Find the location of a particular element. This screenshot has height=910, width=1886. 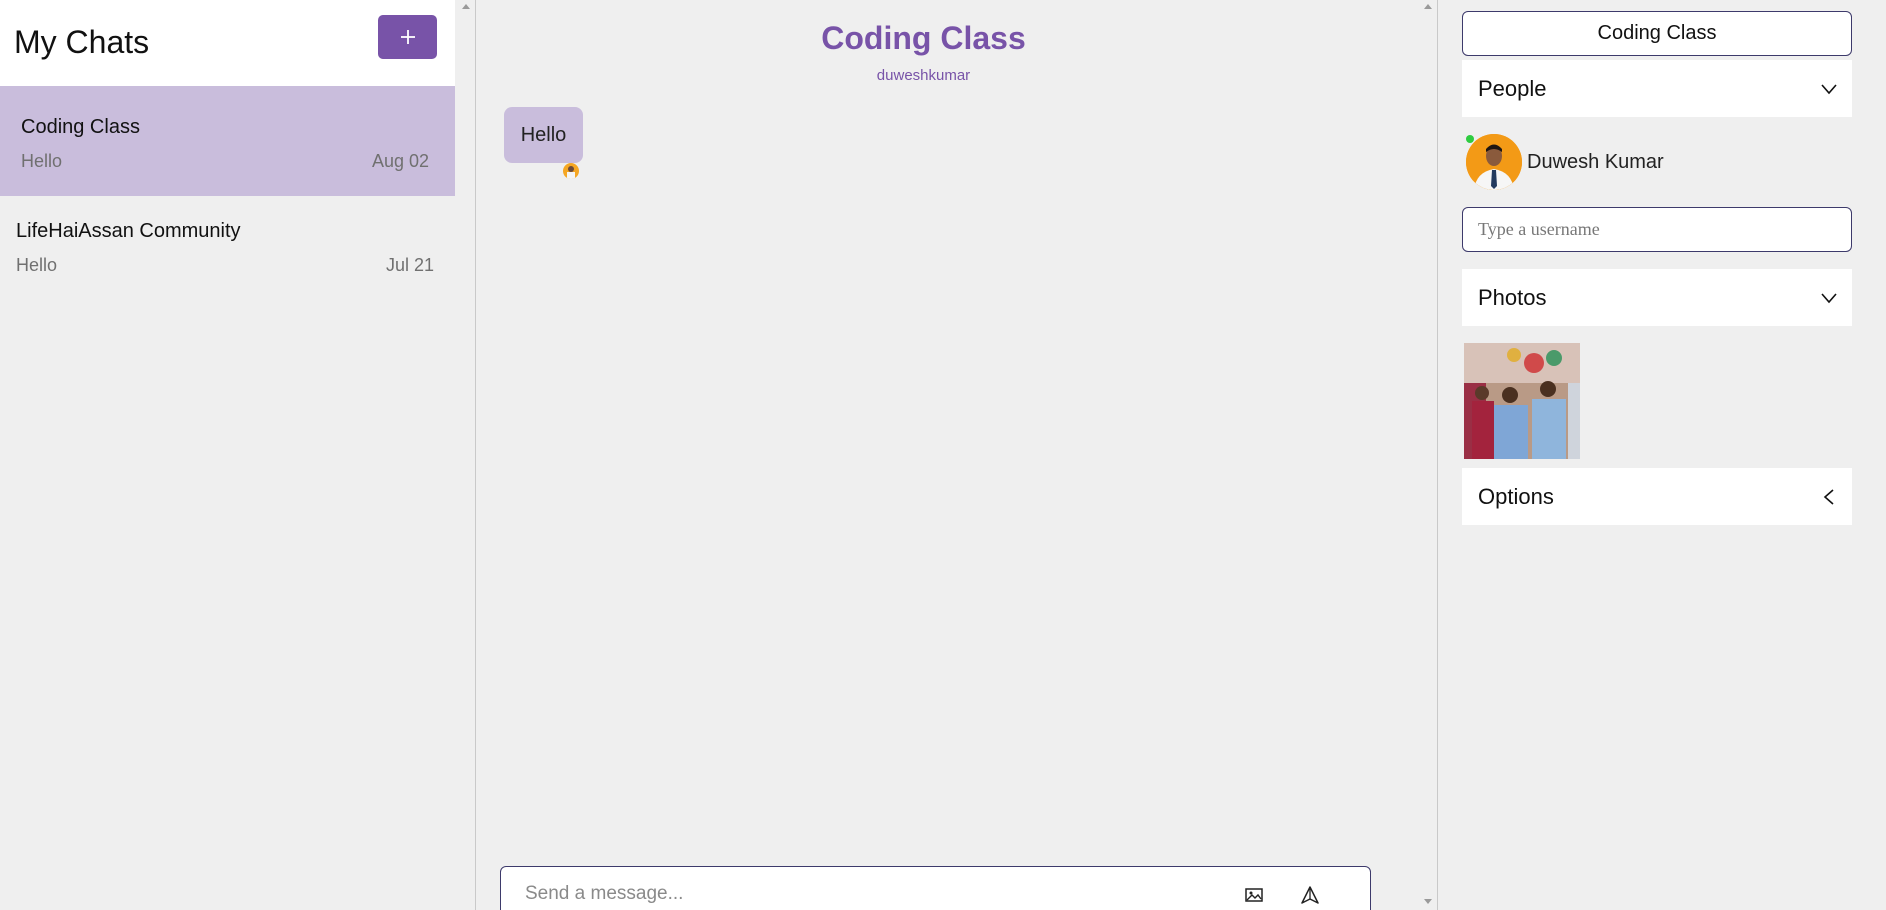

chat-item-date: Jul 21 is located at coordinates (409, 265).